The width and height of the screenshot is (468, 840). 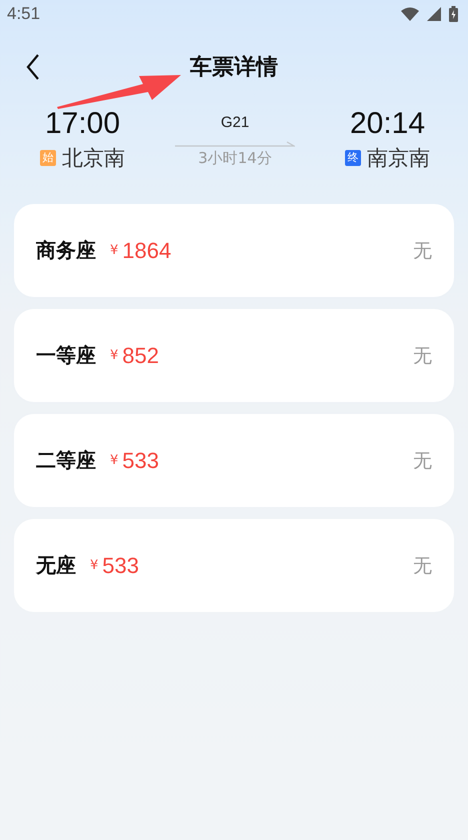 What do you see at coordinates (234, 68) in the screenshot?
I see `page-title: 车票详情` at bounding box center [234, 68].